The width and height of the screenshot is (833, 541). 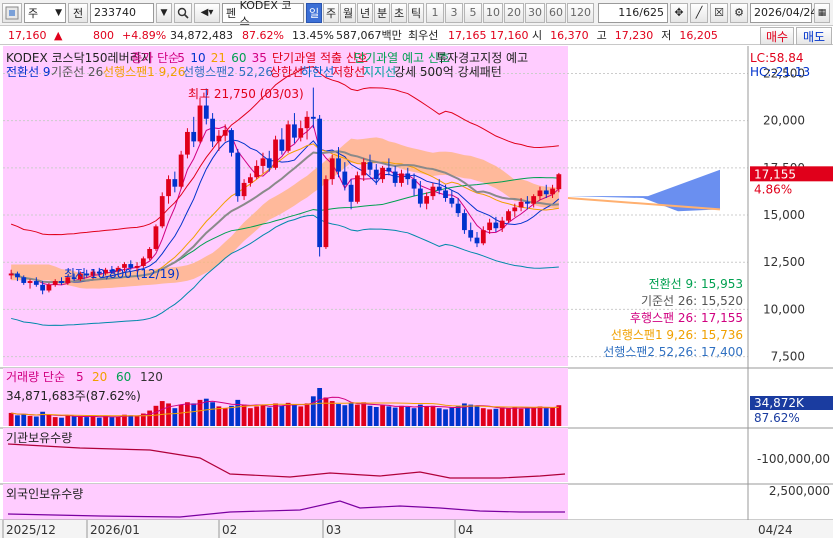 What do you see at coordinates (348, 12) in the screenshot?
I see `timeframe-button: 월` at bounding box center [348, 12].